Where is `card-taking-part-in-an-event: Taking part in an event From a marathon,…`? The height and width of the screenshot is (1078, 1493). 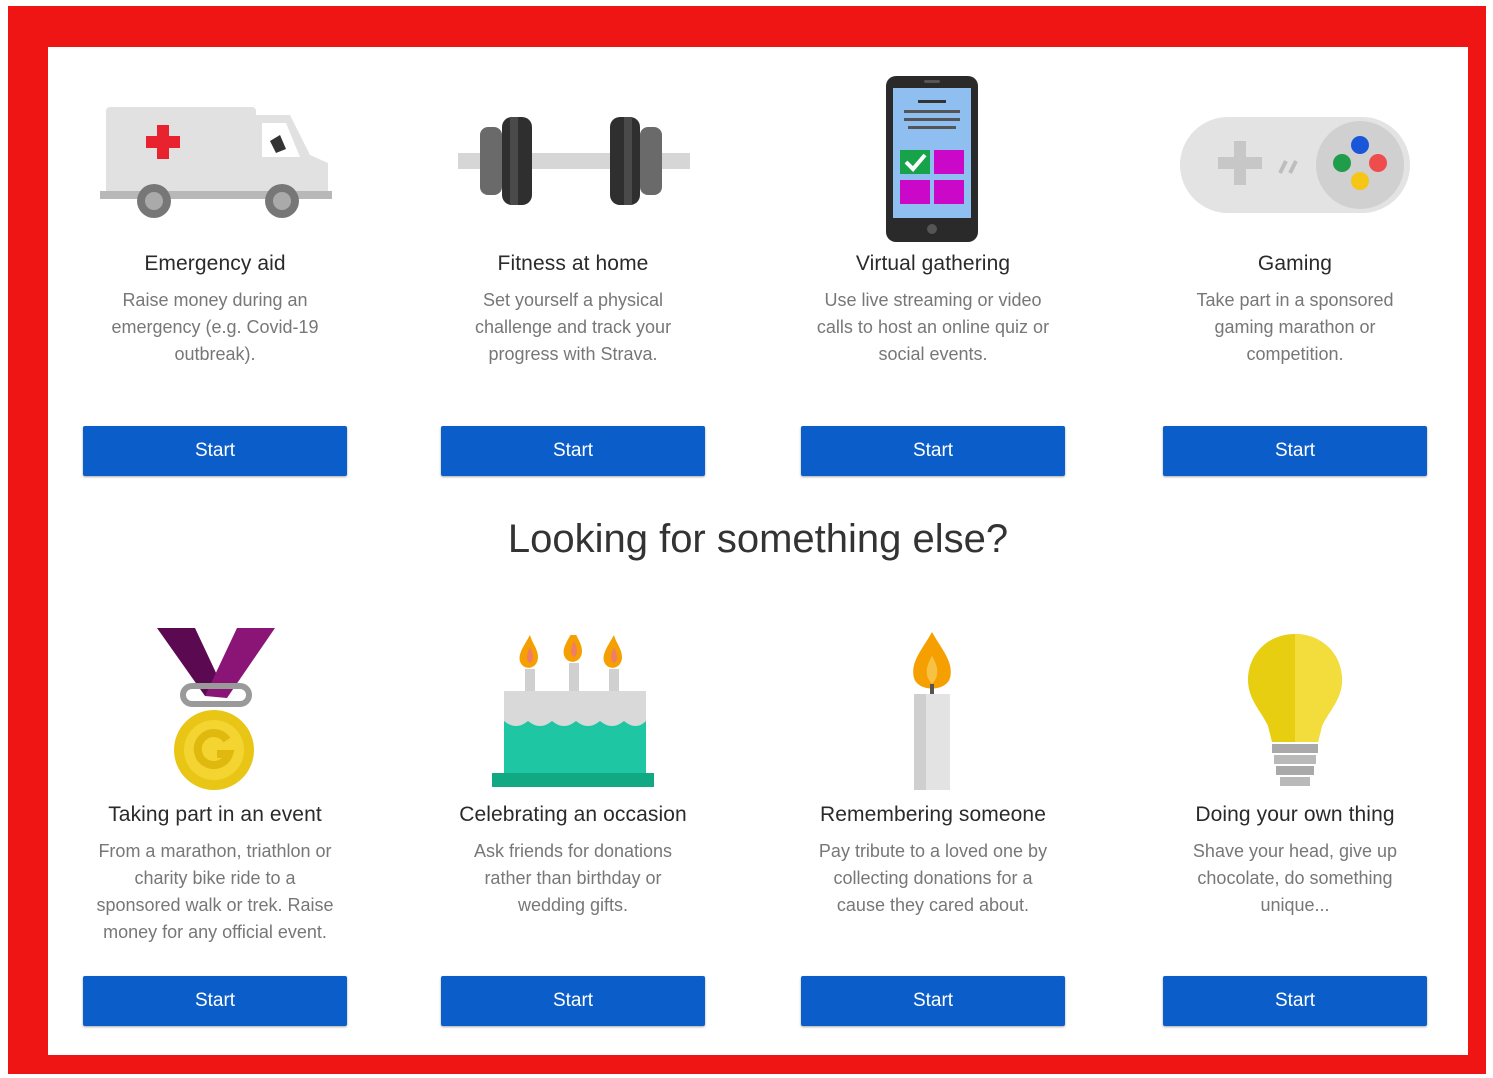
card-taking-part-in-an-event: Taking part in an event From a marathon,… is located at coordinates (215, 822).